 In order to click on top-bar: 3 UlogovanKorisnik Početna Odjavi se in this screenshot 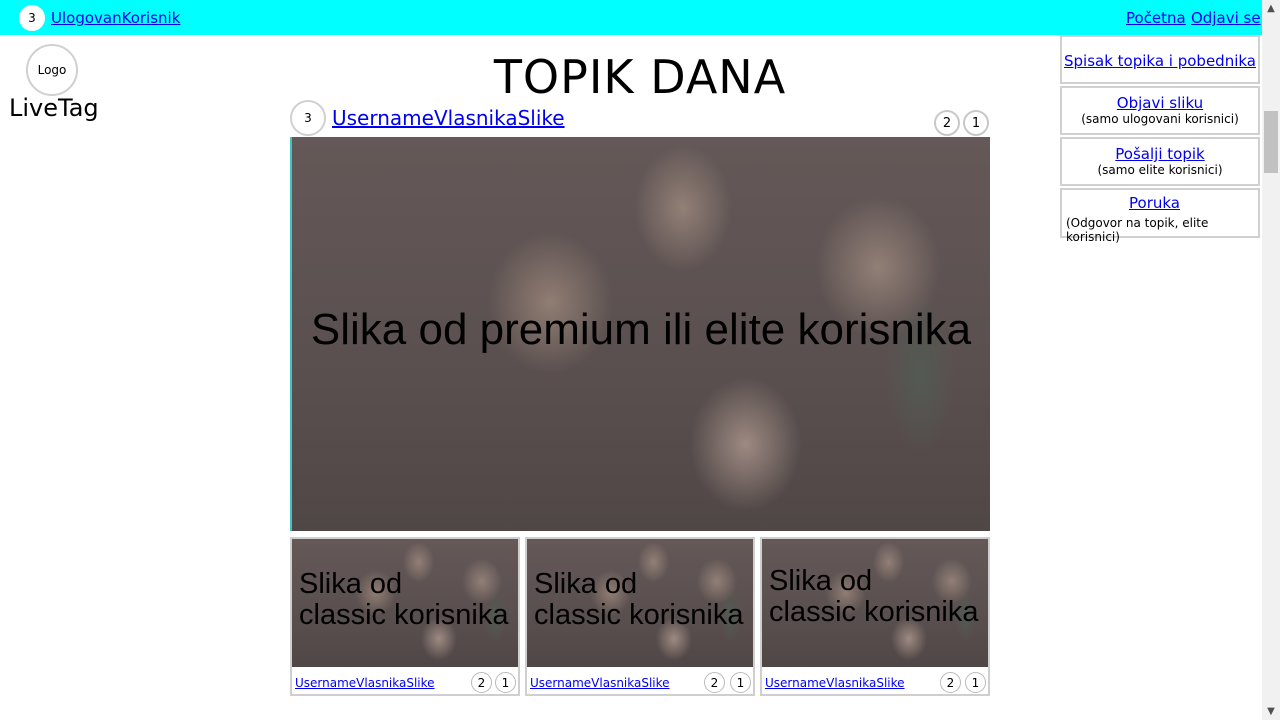, I will do `click(631, 17)`.